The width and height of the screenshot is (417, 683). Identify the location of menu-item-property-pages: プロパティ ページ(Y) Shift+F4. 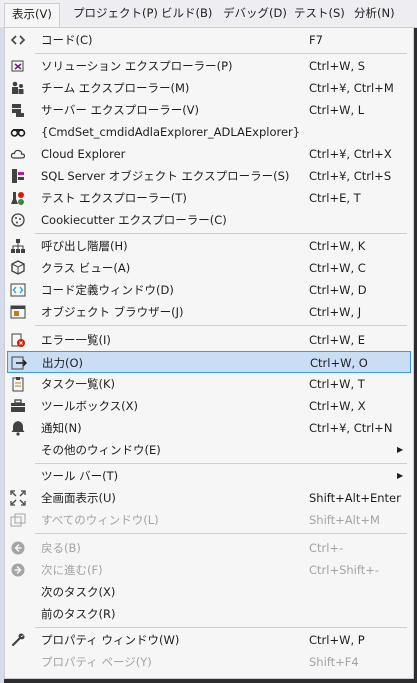
(209, 662).